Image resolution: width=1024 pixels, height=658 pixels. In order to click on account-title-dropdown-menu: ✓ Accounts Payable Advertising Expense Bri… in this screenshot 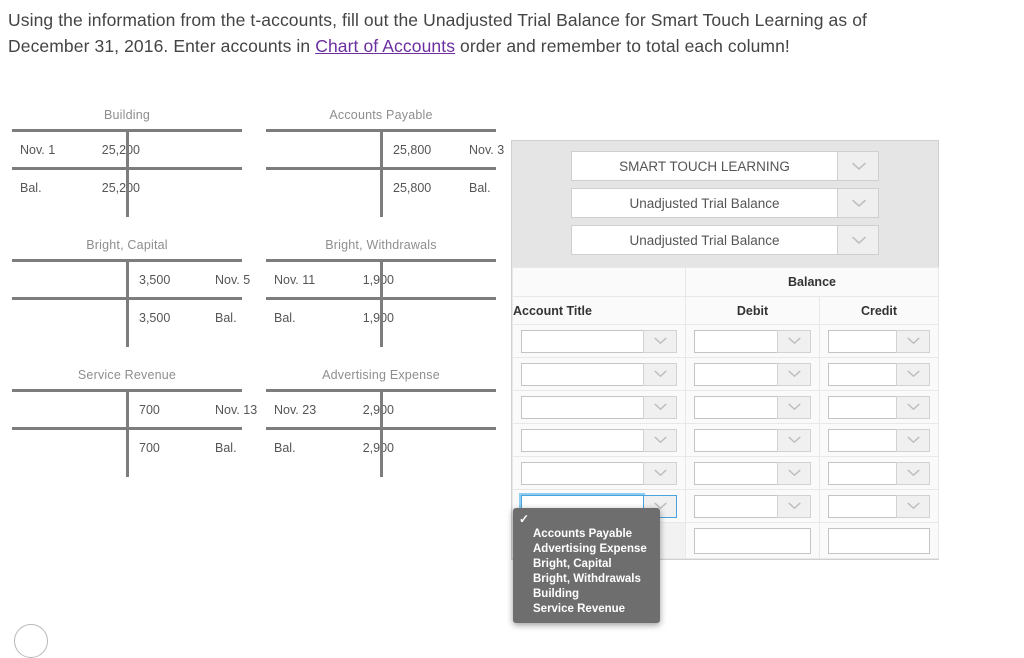, I will do `click(586, 565)`.